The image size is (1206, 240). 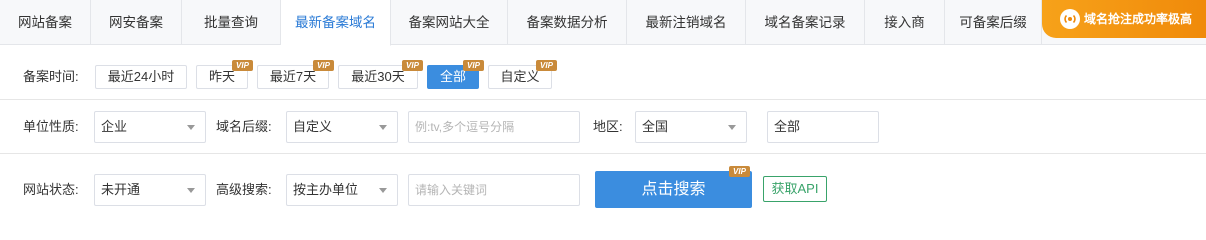 What do you see at coordinates (787, 126) in the screenshot?
I see `sub-region-value: 全部` at bounding box center [787, 126].